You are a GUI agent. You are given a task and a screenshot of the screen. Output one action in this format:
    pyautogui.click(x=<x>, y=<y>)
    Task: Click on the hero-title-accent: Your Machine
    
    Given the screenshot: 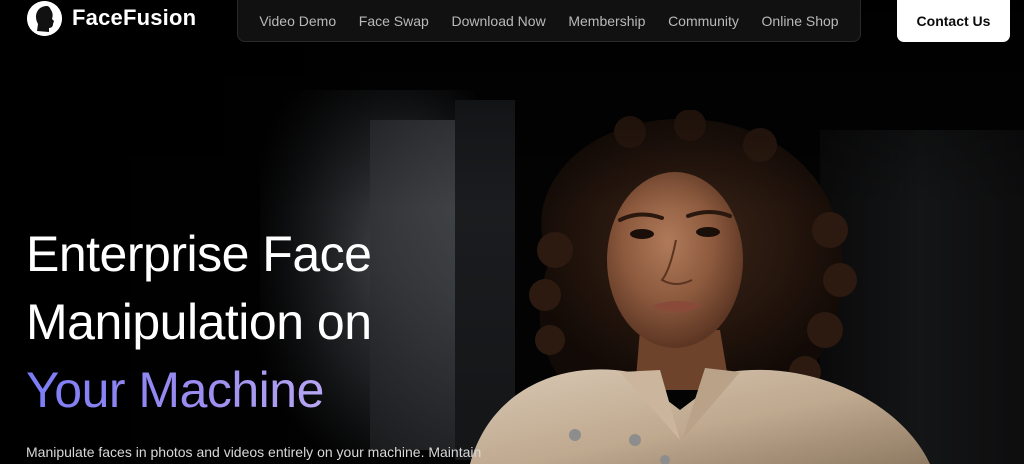 What is the action you would take?
    pyautogui.click(x=175, y=390)
    